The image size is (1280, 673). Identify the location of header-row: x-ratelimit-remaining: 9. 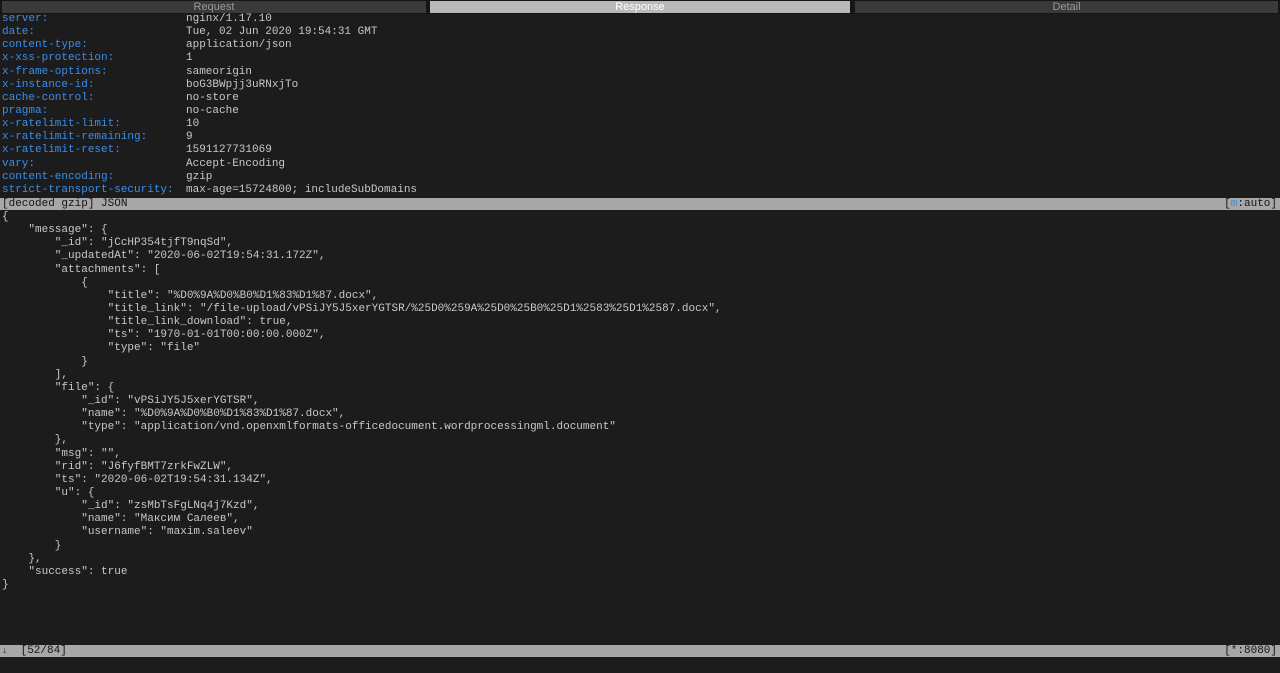
(209, 137).